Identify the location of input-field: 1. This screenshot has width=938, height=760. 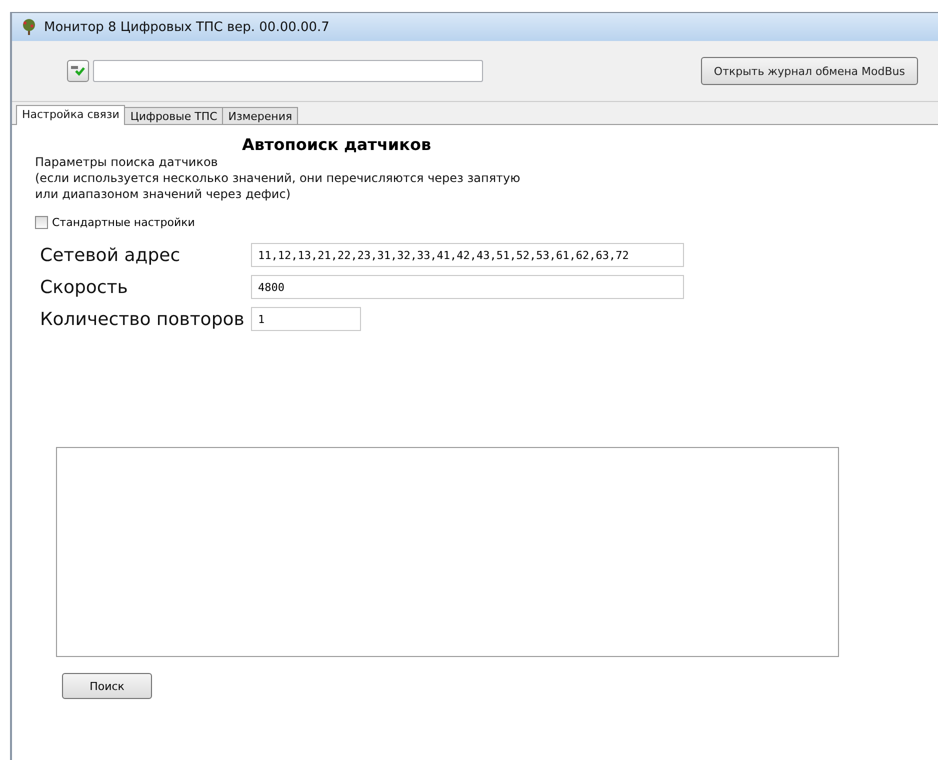
(306, 319).